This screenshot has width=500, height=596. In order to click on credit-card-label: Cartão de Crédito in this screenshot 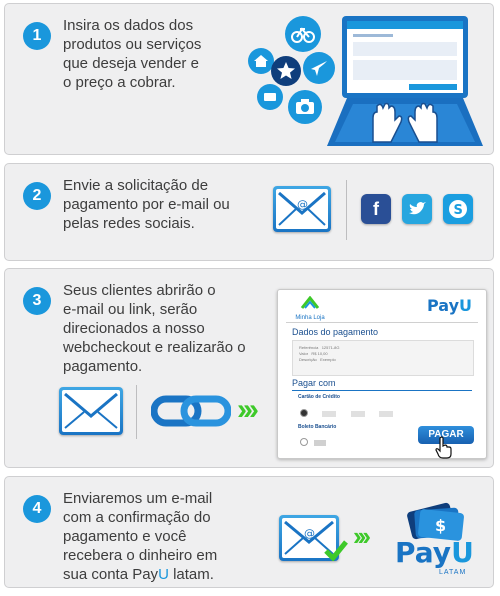, I will do `click(319, 397)`.